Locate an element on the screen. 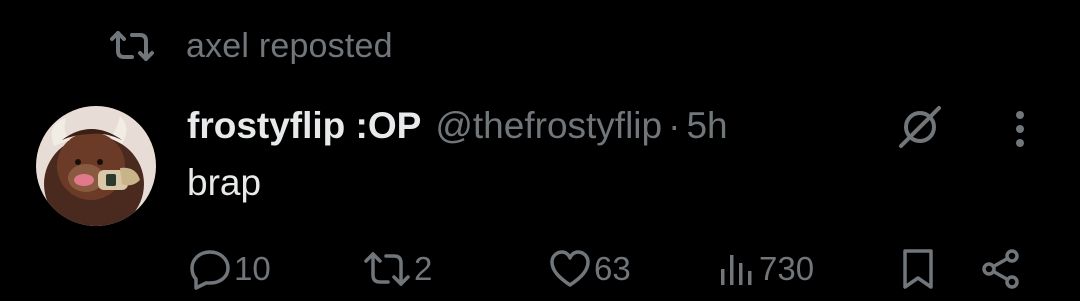 The width and height of the screenshot is (1080, 301). share-icon is located at coordinates (1001, 269).